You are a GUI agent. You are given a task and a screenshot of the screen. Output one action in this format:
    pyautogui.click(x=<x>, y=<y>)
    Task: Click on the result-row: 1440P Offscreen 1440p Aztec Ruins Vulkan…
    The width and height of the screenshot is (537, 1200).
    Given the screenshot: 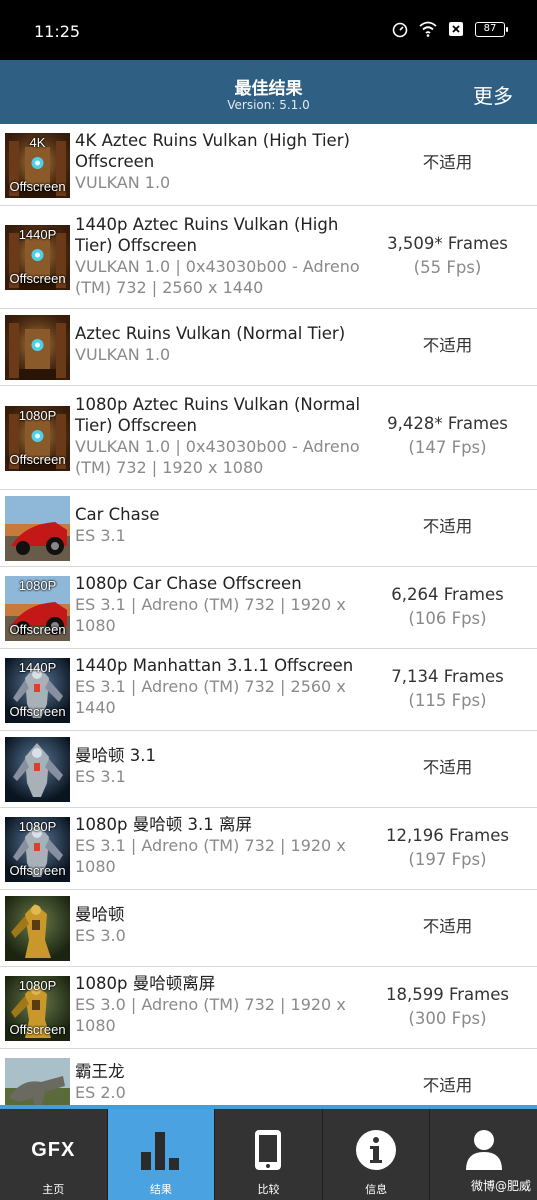 What is the action you would take?
    pyautogui.click(x=268, y=257)
    